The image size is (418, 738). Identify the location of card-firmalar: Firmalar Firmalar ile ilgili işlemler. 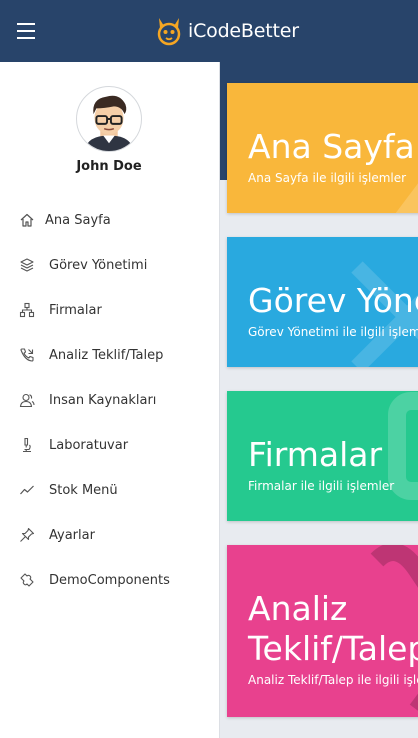
(322, 456).